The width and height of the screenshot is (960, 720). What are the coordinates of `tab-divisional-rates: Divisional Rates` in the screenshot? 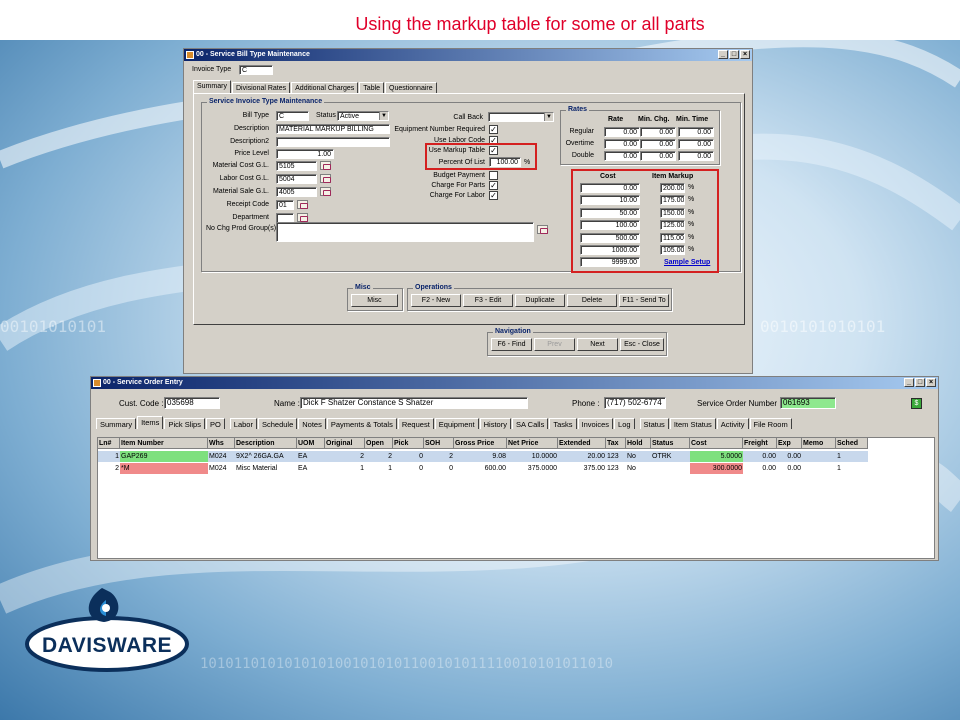 It's located at (261, 87).